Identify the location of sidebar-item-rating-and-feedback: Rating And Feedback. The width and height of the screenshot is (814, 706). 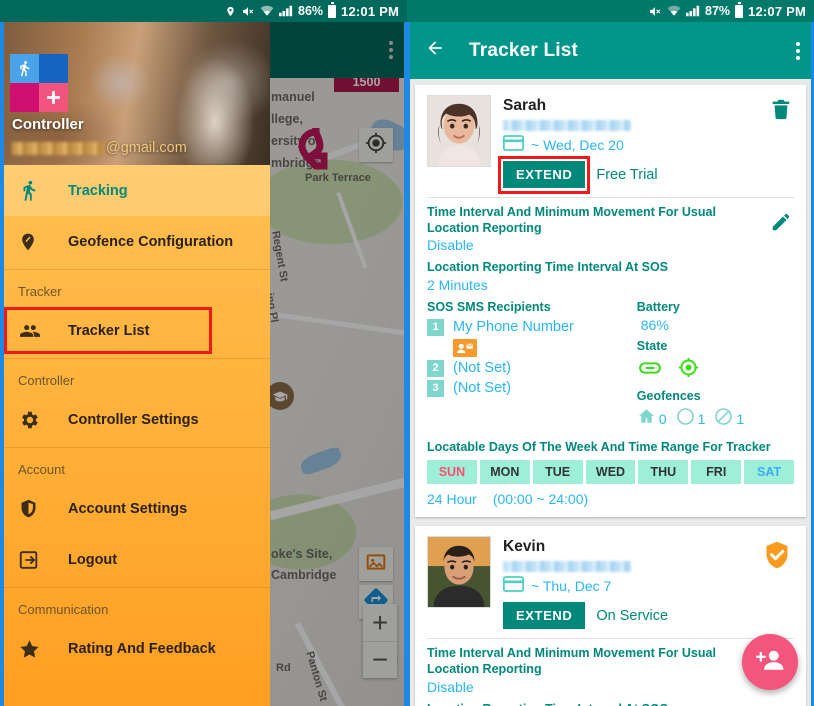
(135, 648).